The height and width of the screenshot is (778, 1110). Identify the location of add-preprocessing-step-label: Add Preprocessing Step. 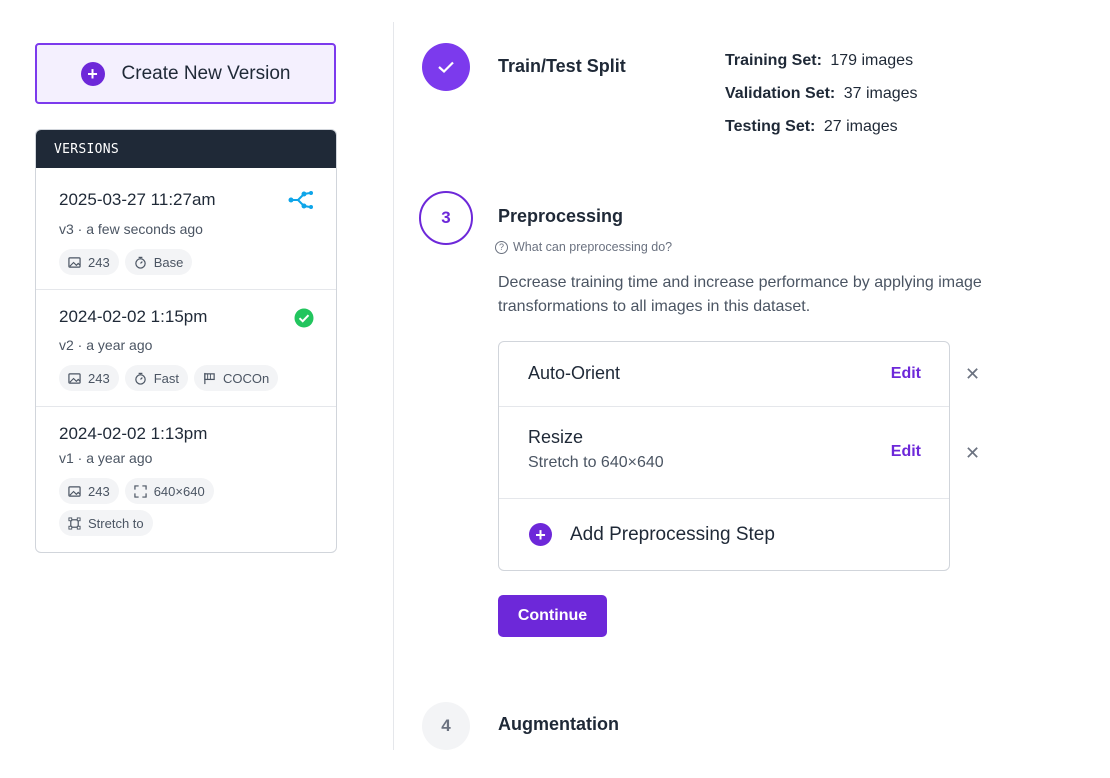
(672, 534).